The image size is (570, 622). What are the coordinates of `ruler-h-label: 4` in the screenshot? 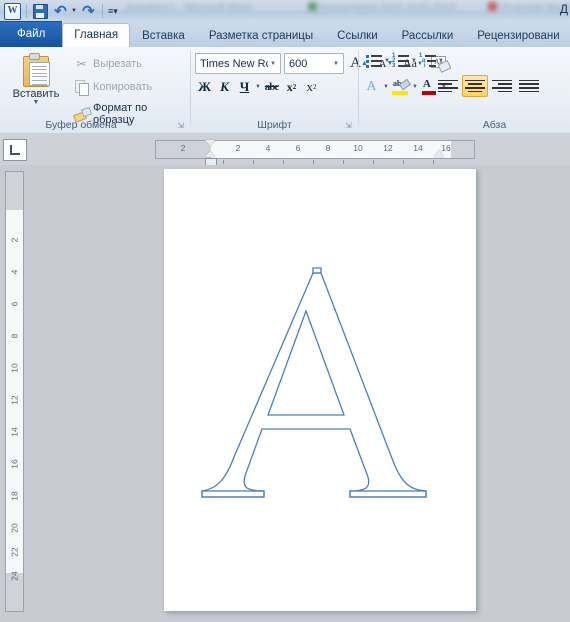 It's located at (268, 148).